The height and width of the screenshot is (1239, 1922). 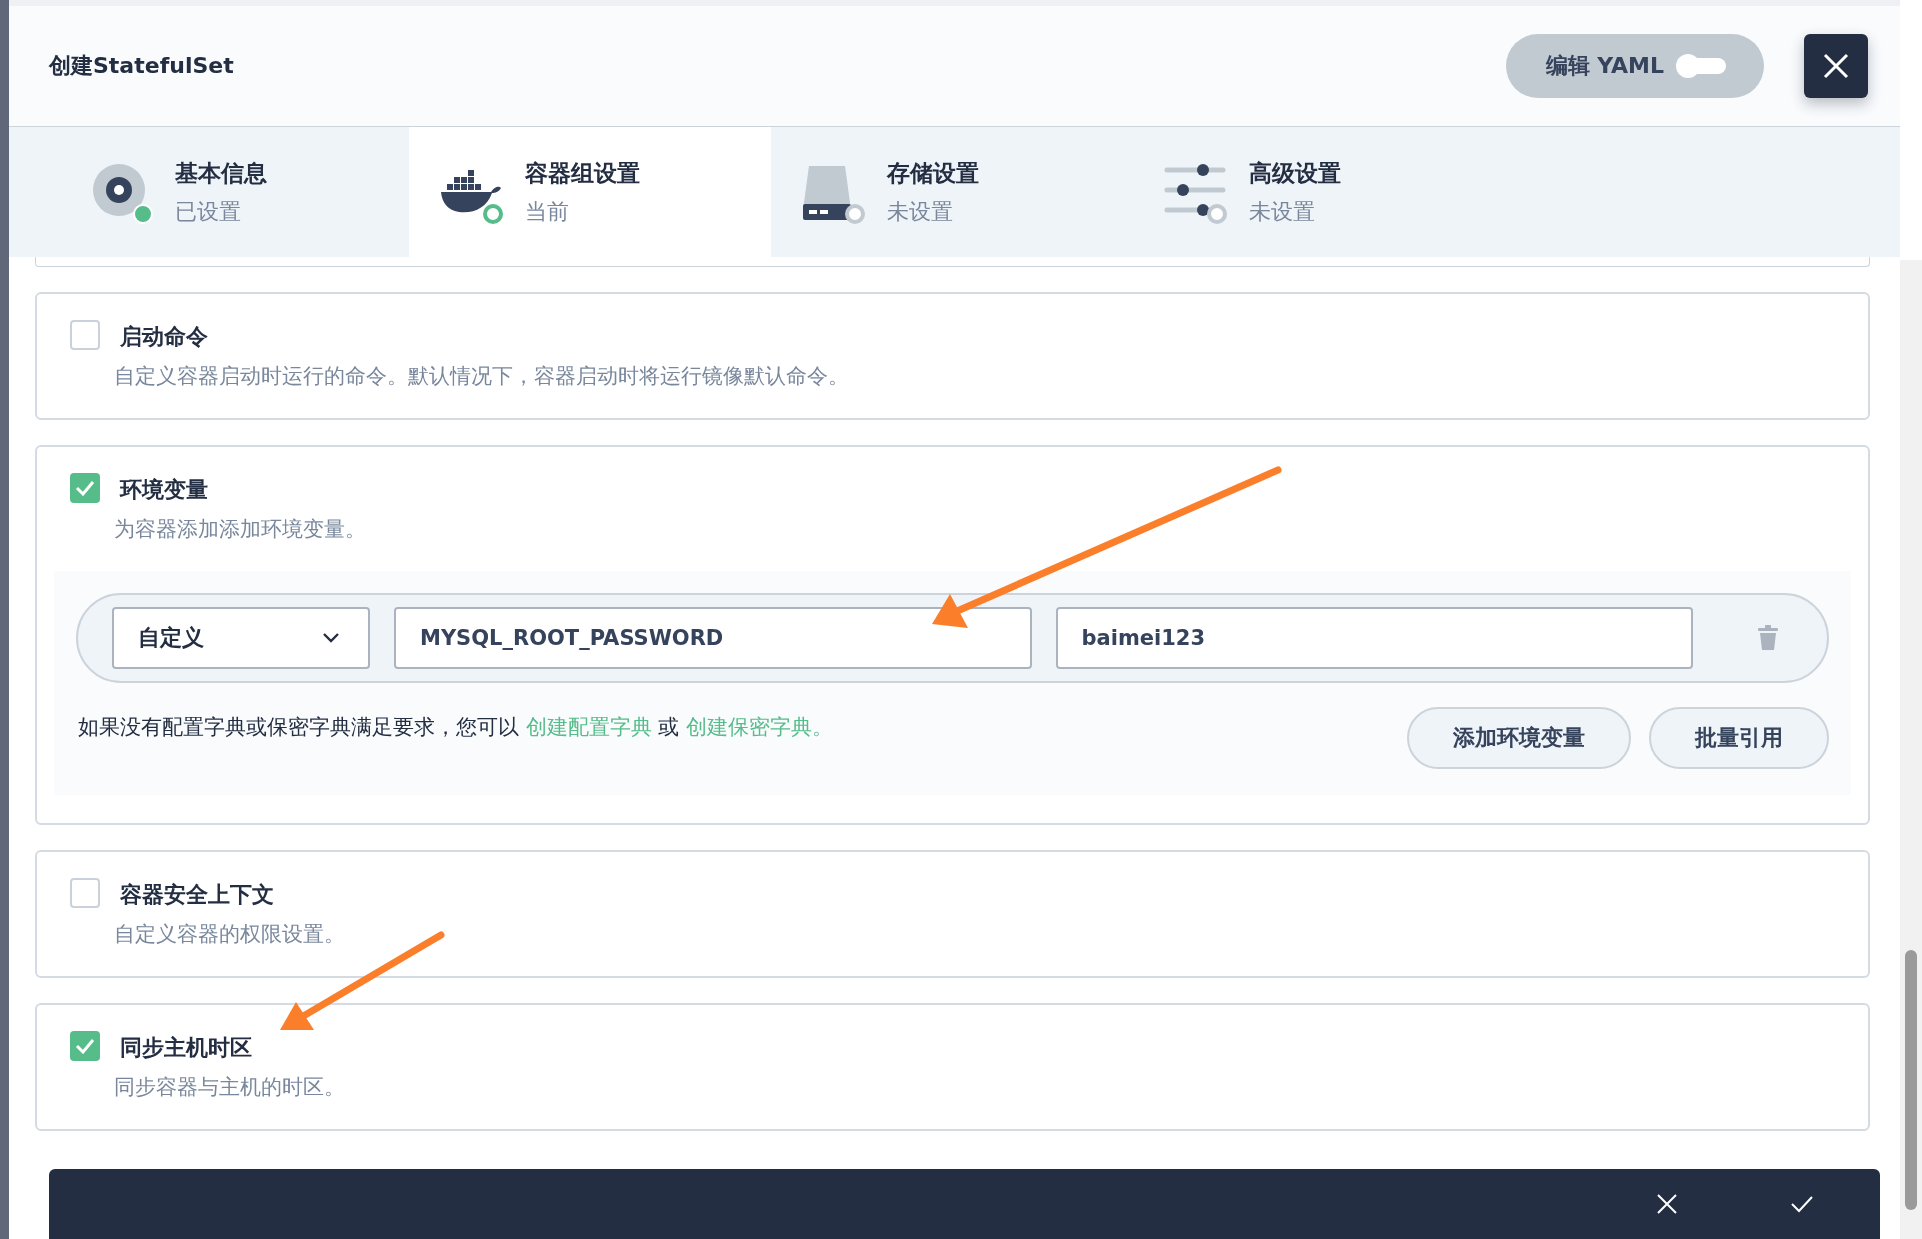 What do you see at coordinates (164, 490) in the screenshot?
I see `section-title: 环境变量` at bounding box center [164, 490].